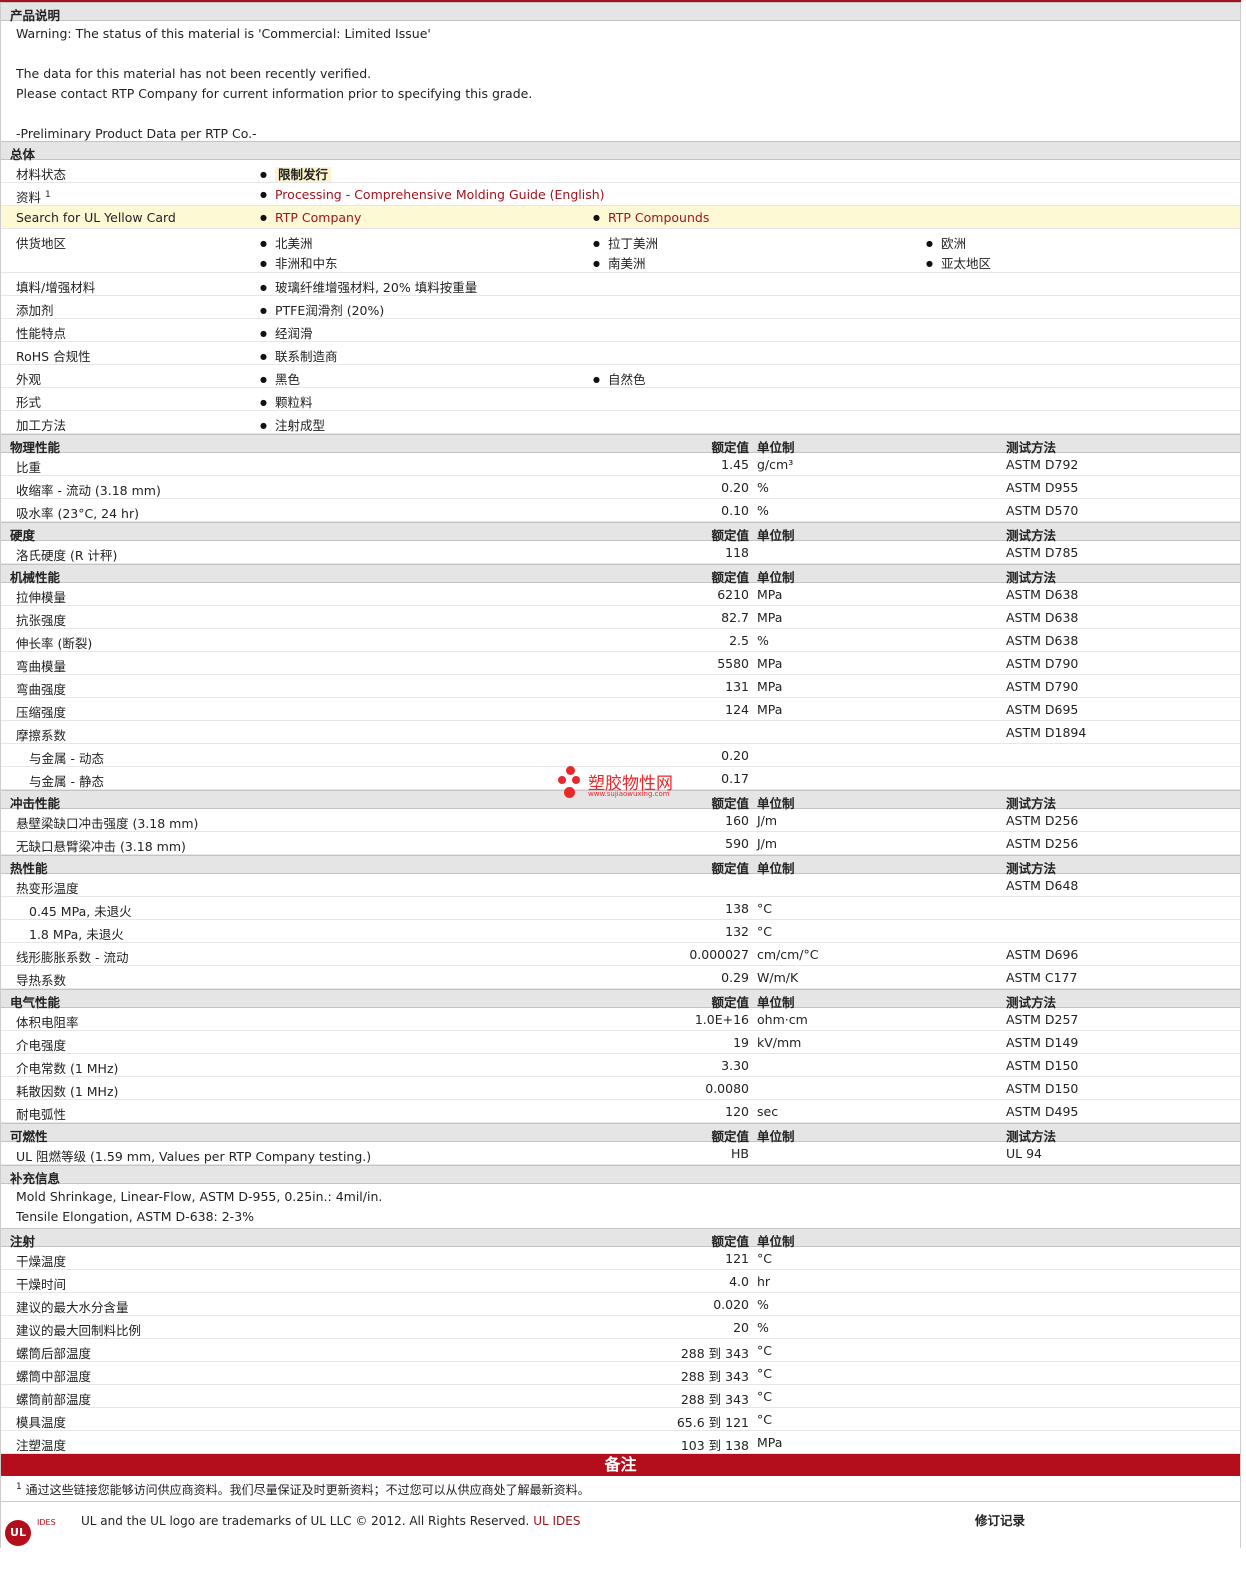 The width and height of the screenshot is (1246, 1574). I want to click on property-label: 压缩强度, so click(41, 712).